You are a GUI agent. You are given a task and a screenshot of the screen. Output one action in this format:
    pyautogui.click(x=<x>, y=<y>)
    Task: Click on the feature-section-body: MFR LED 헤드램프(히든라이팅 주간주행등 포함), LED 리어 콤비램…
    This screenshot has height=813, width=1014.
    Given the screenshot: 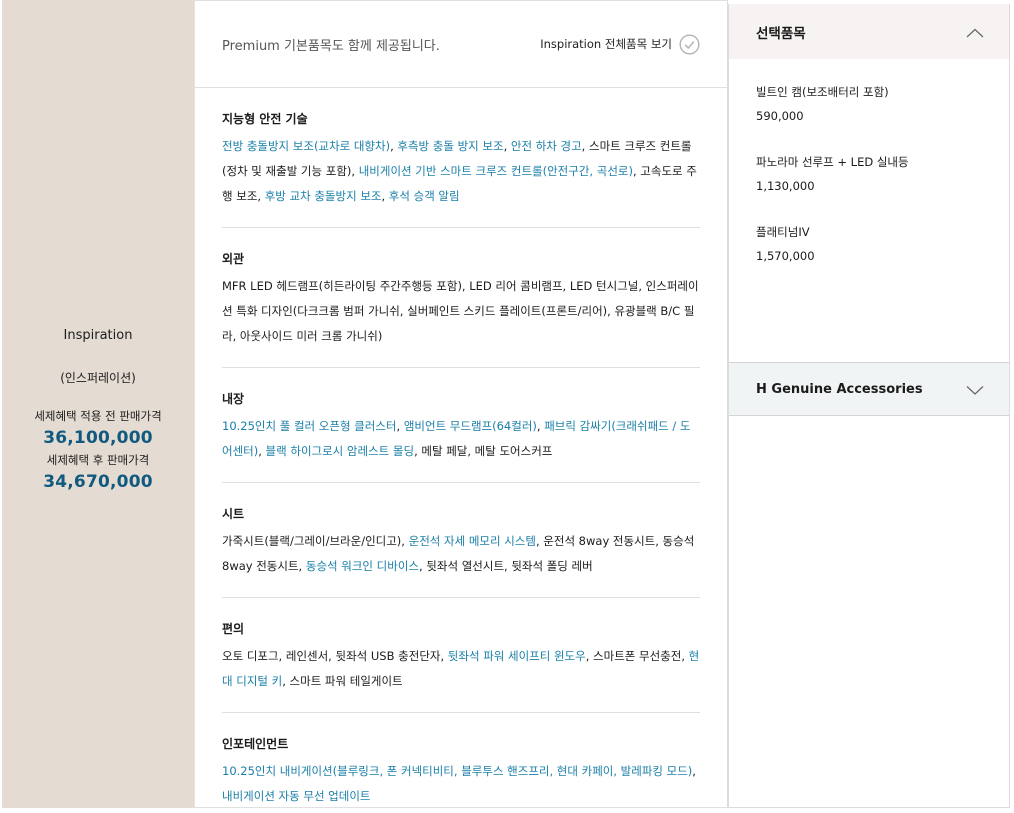 What is the action you would take?
    pyautogui.click(x=461, y=311)
    